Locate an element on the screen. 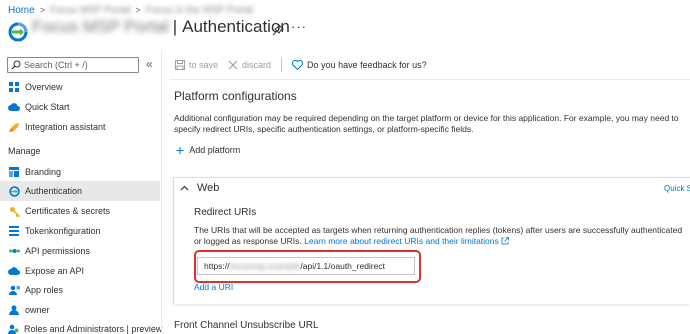 The height and width of the screenshot is (334, 690). page-title: Focus MSP Portal | Authentication is located at coordinates (161, 27).